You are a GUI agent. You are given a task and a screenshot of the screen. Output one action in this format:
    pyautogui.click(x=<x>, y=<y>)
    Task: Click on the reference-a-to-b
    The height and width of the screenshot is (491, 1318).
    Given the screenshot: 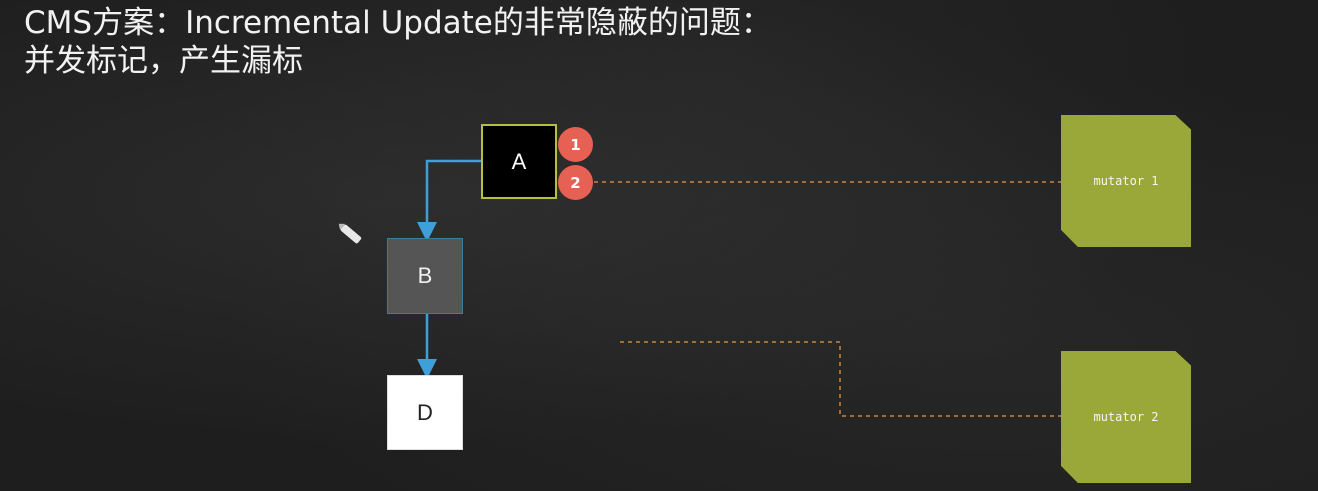 What is the action you would take?
    pyautogui.click(x=449, y=200)
    